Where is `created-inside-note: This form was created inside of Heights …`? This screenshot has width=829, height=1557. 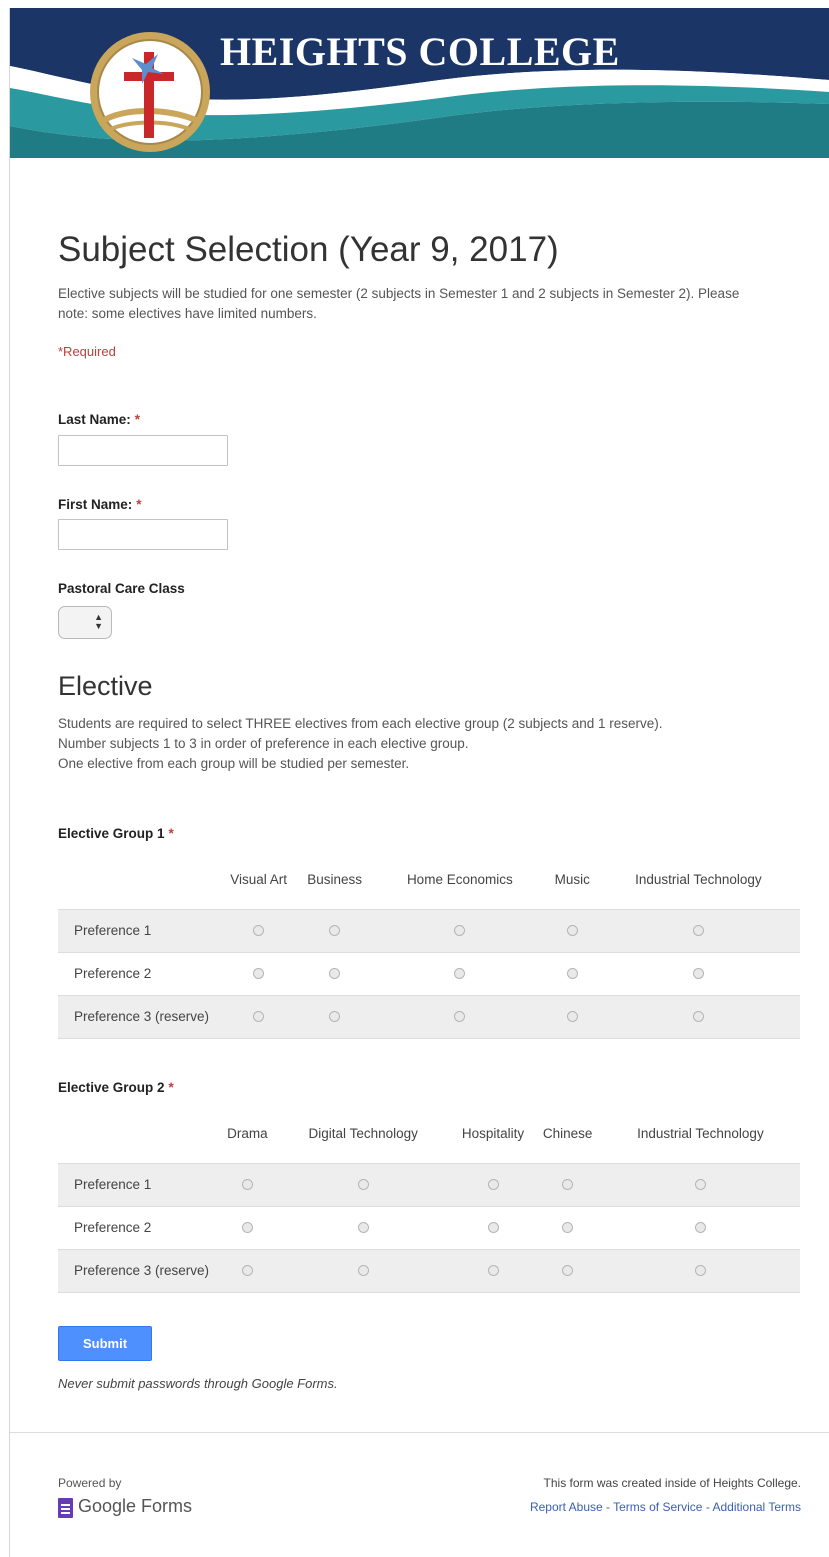 created-inside-note: This form was created inside of Heights … is located at coordinates (672, 1483).